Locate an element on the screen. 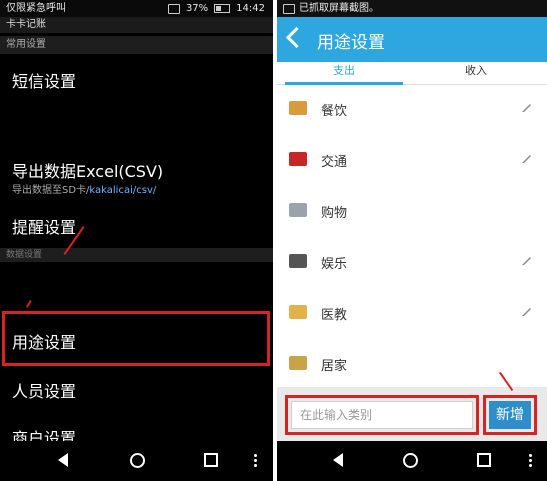 Image resolution: width=547 pixels, height=481 pixels. menu-people-settings: 人员设置 is located at coordinates (136, 390).